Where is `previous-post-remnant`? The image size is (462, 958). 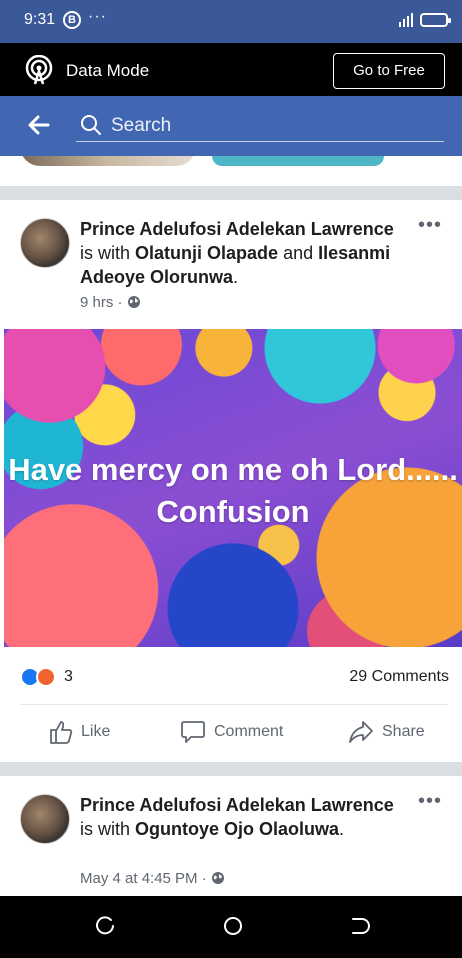
previous-post-remnant is located at coordinates (231, 162).